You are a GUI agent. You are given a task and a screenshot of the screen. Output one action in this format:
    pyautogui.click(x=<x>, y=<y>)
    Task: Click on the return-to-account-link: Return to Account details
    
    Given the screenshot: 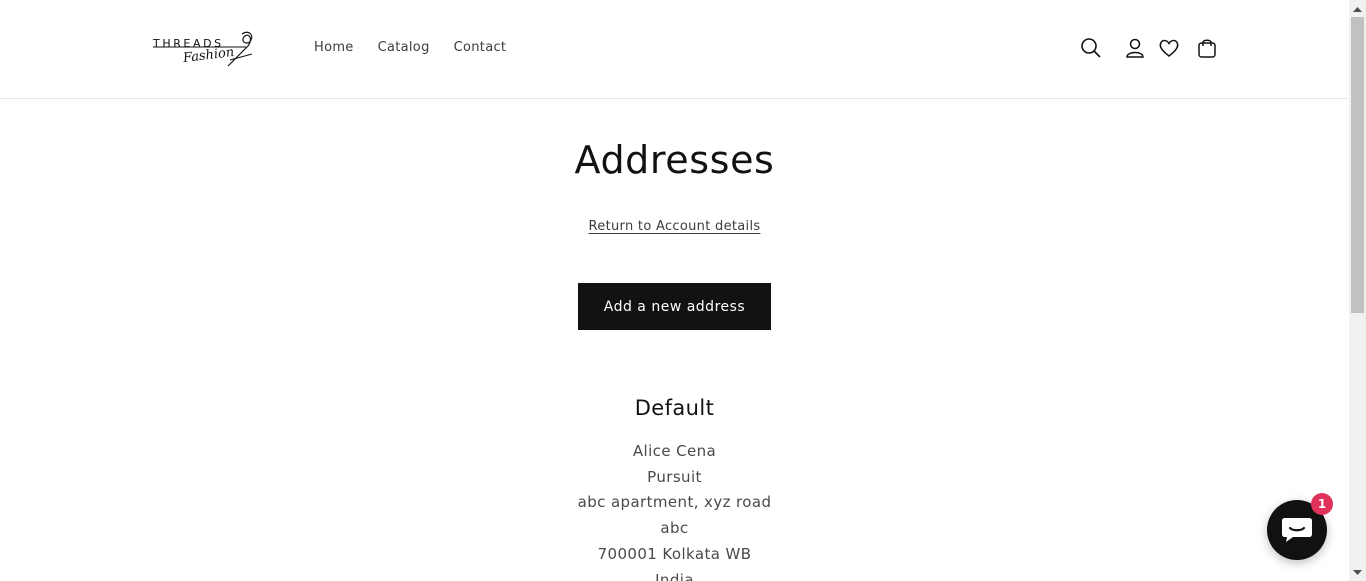 What is the action you would take?
    pyautogui.click(x=675, y=226)
    